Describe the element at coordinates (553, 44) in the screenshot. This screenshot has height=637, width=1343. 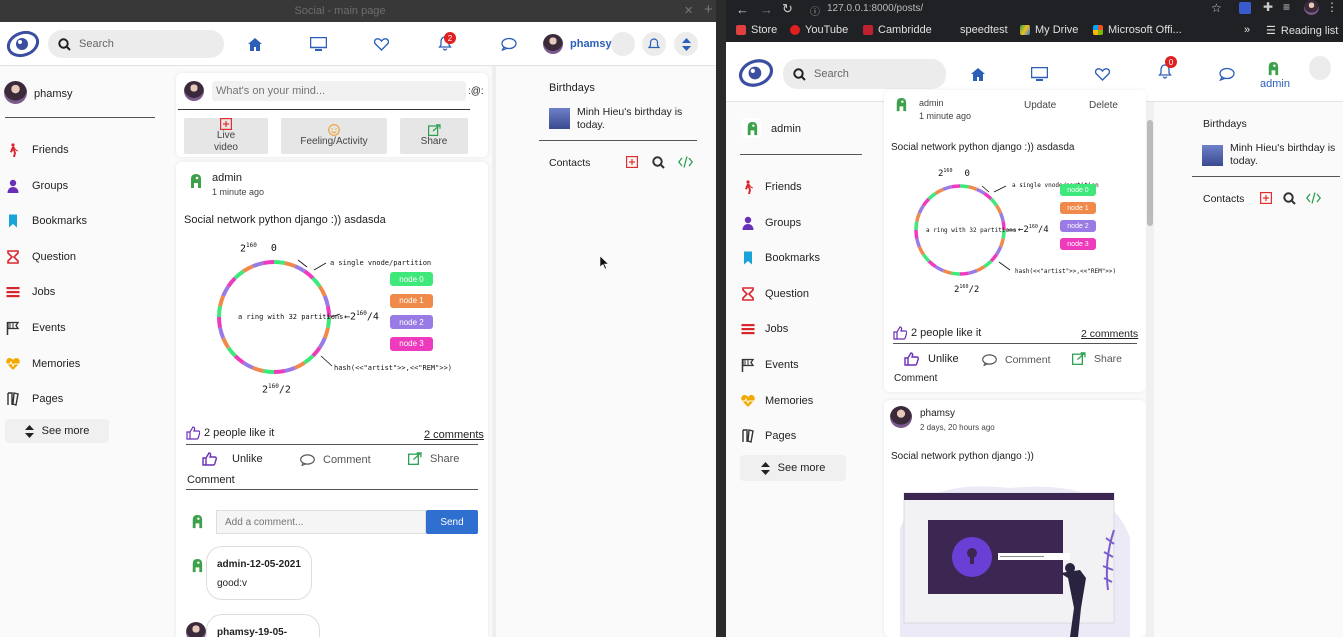
I see `user-avatar` at that location.